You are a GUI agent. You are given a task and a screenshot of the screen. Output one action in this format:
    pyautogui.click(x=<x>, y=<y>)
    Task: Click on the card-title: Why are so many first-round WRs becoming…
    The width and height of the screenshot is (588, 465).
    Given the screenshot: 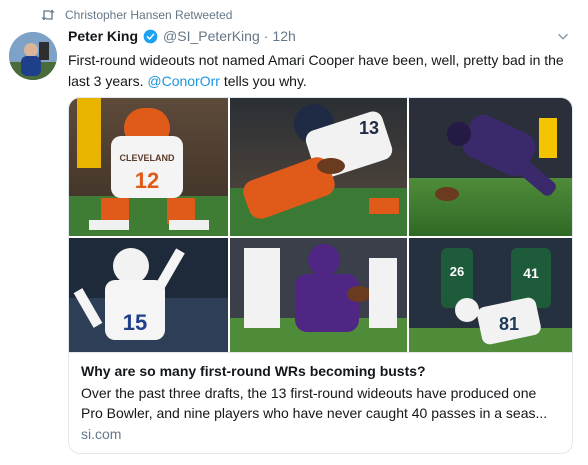 What is the action you would take?
    pyautogui.click(x=253, y=371)
    